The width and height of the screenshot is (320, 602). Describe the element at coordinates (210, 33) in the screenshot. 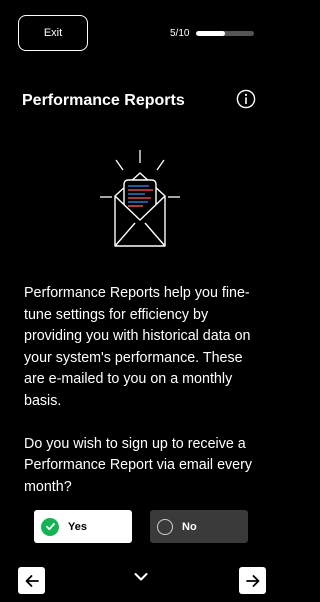

I see `progress-bar-fill` at that location.